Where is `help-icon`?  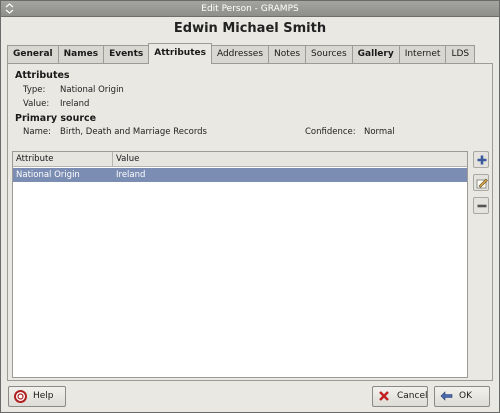 help-icon is located at coordinates (20, 396).